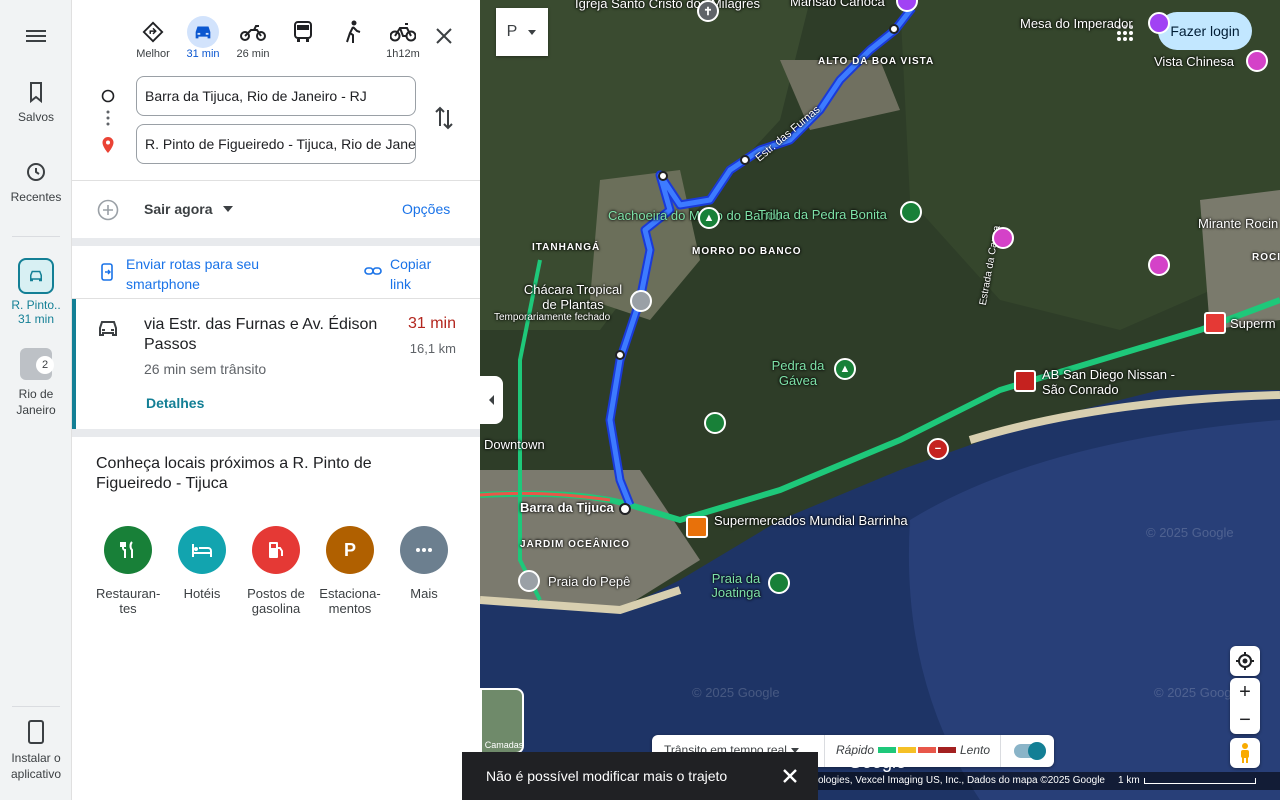  I want to click on route-dots-icon, so click(108, 118).